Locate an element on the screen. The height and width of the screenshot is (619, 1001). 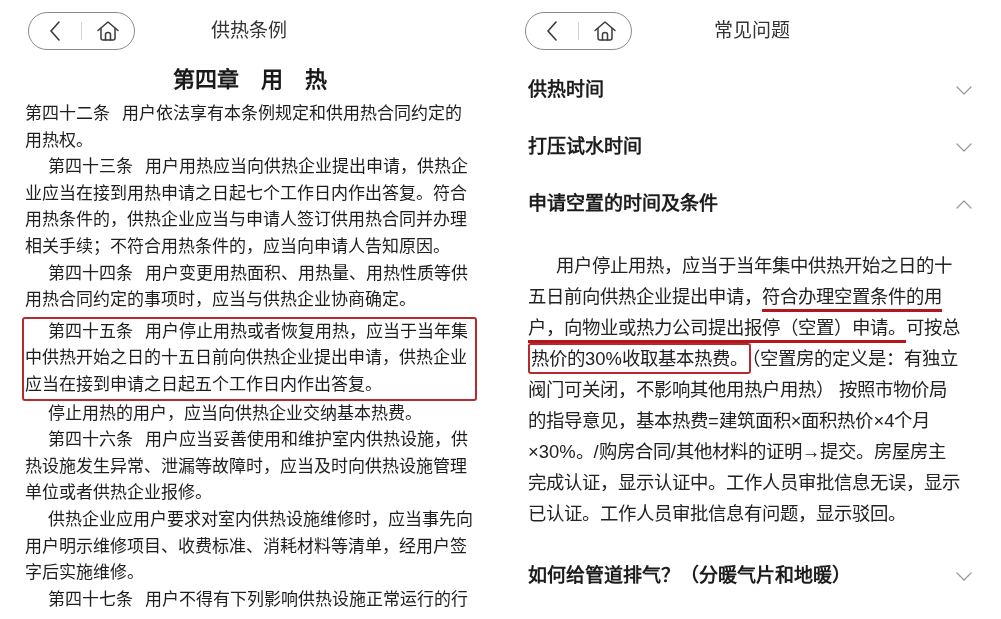
regulation-paragraph: 第四十三条 用户用热应当向供热企业提出申请，供热企业应当在接到用热申请之日起七个工作日内作出答复。符合用热条件的，供热企业应当与申请人签订供用热合同并办理相关手续；不符合用热条件的，应当向申请人告知原因。 is located at coordinates (247, 207).